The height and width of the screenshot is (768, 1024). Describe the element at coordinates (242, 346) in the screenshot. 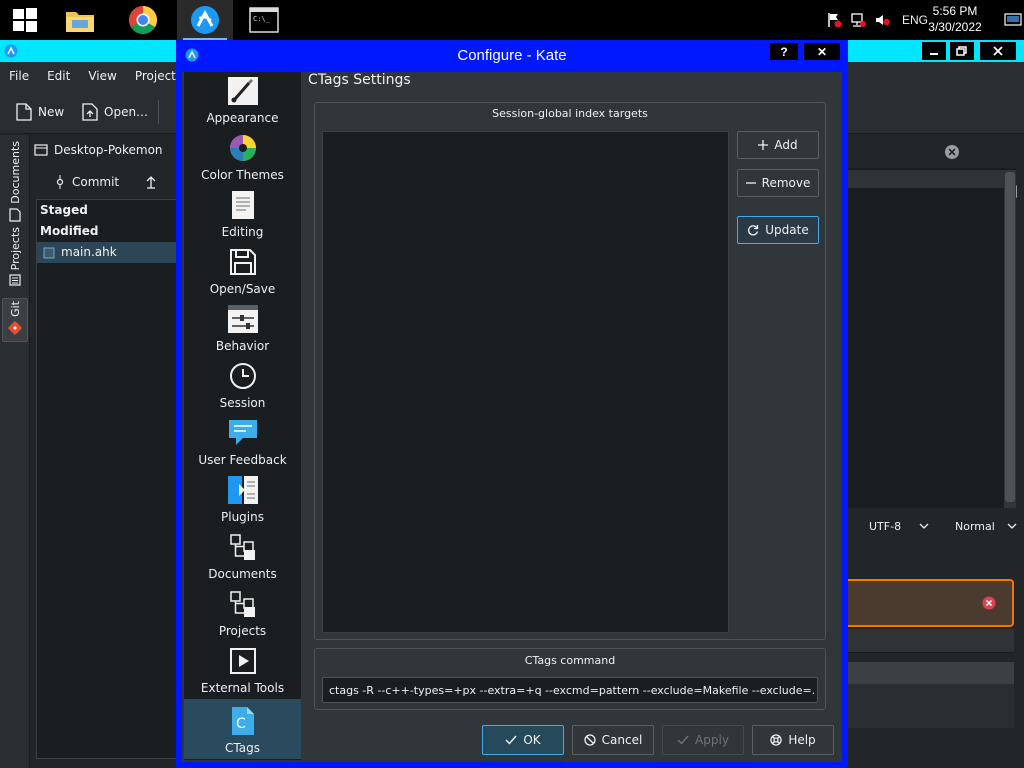

I see `page-label: Behavior` at that location.